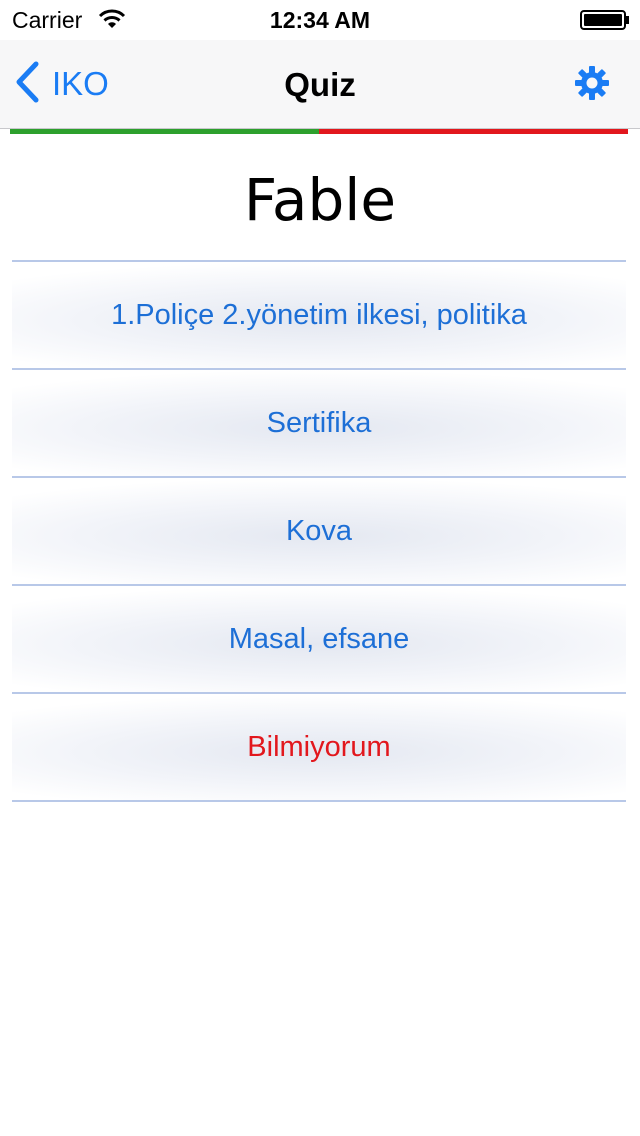  What do you see at coordinates (473, 131) in the screenshot?
I see `progress-wrong` at bounding box center [473, 131].